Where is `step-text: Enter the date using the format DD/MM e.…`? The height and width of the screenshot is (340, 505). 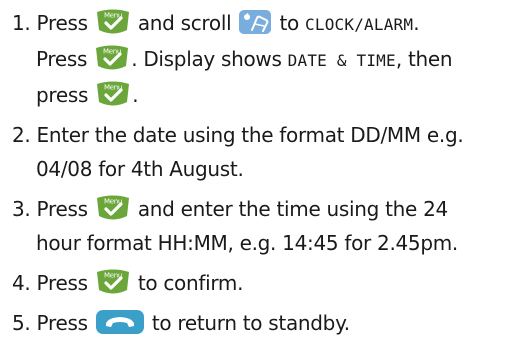 step-text: Enter the date using the format DD/MM e.… is located at coordinates (250, 135).